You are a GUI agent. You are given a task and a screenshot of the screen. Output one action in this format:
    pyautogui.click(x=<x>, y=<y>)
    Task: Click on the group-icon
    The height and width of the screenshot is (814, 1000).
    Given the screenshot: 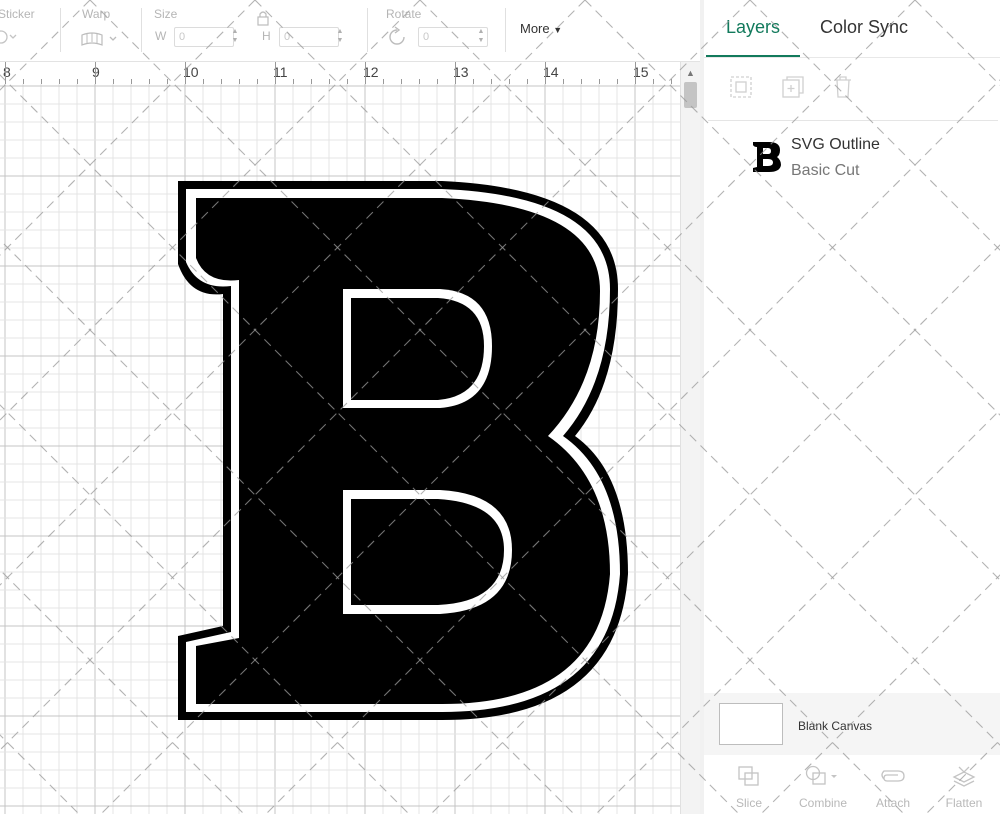 What is the action you would take?
    pyautogui.click(x=741, y=87)
    